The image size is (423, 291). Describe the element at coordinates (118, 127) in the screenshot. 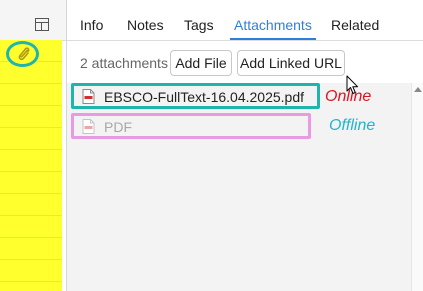

I see `attachment-name: PDF` at that location.